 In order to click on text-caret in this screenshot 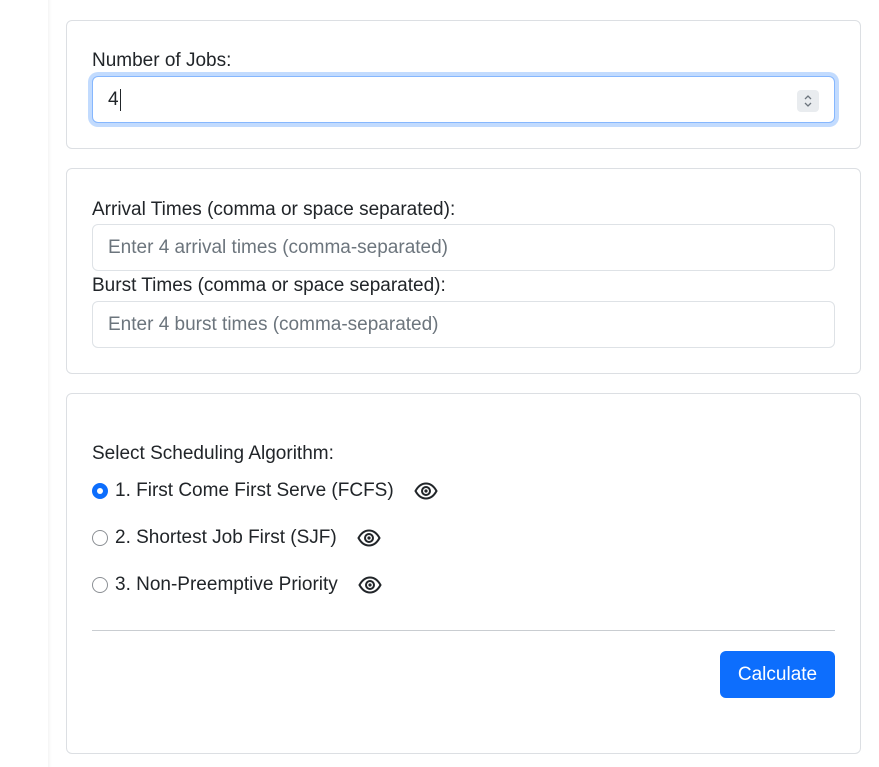, I will do `click(120, 99)`.